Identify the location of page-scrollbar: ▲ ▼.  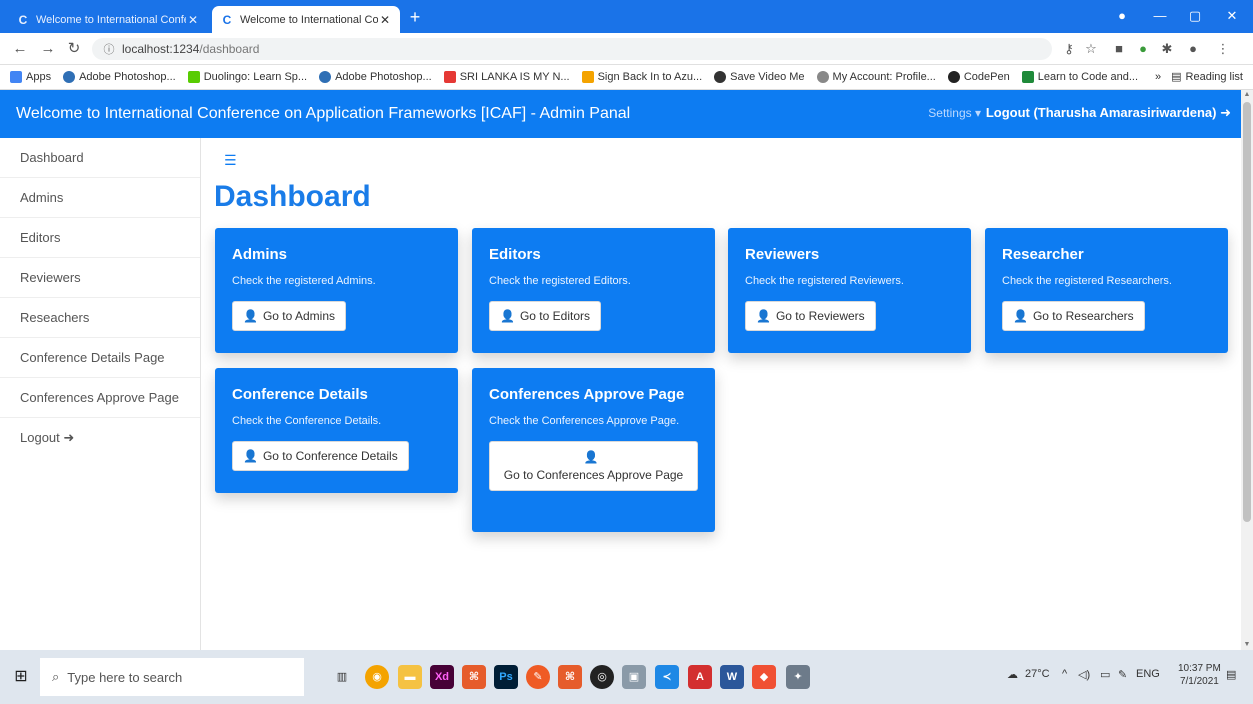
(1247, 370).